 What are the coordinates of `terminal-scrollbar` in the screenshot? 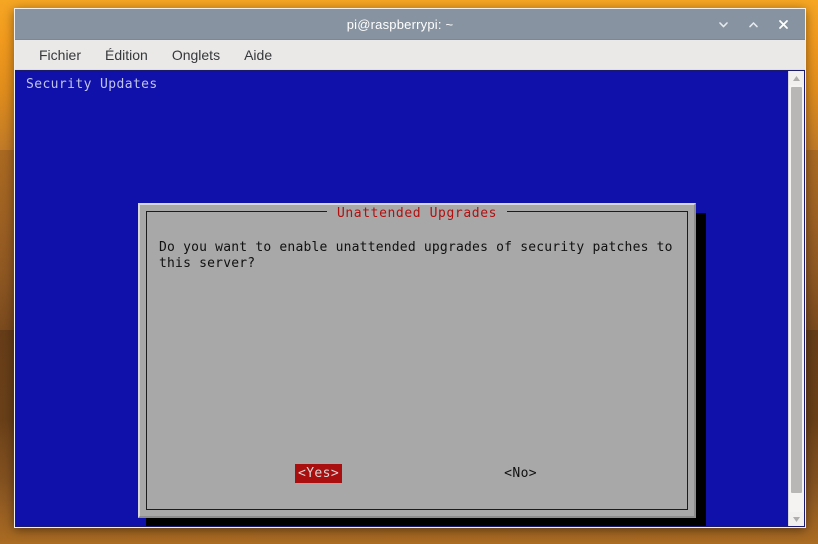 It's located at (796, 298).